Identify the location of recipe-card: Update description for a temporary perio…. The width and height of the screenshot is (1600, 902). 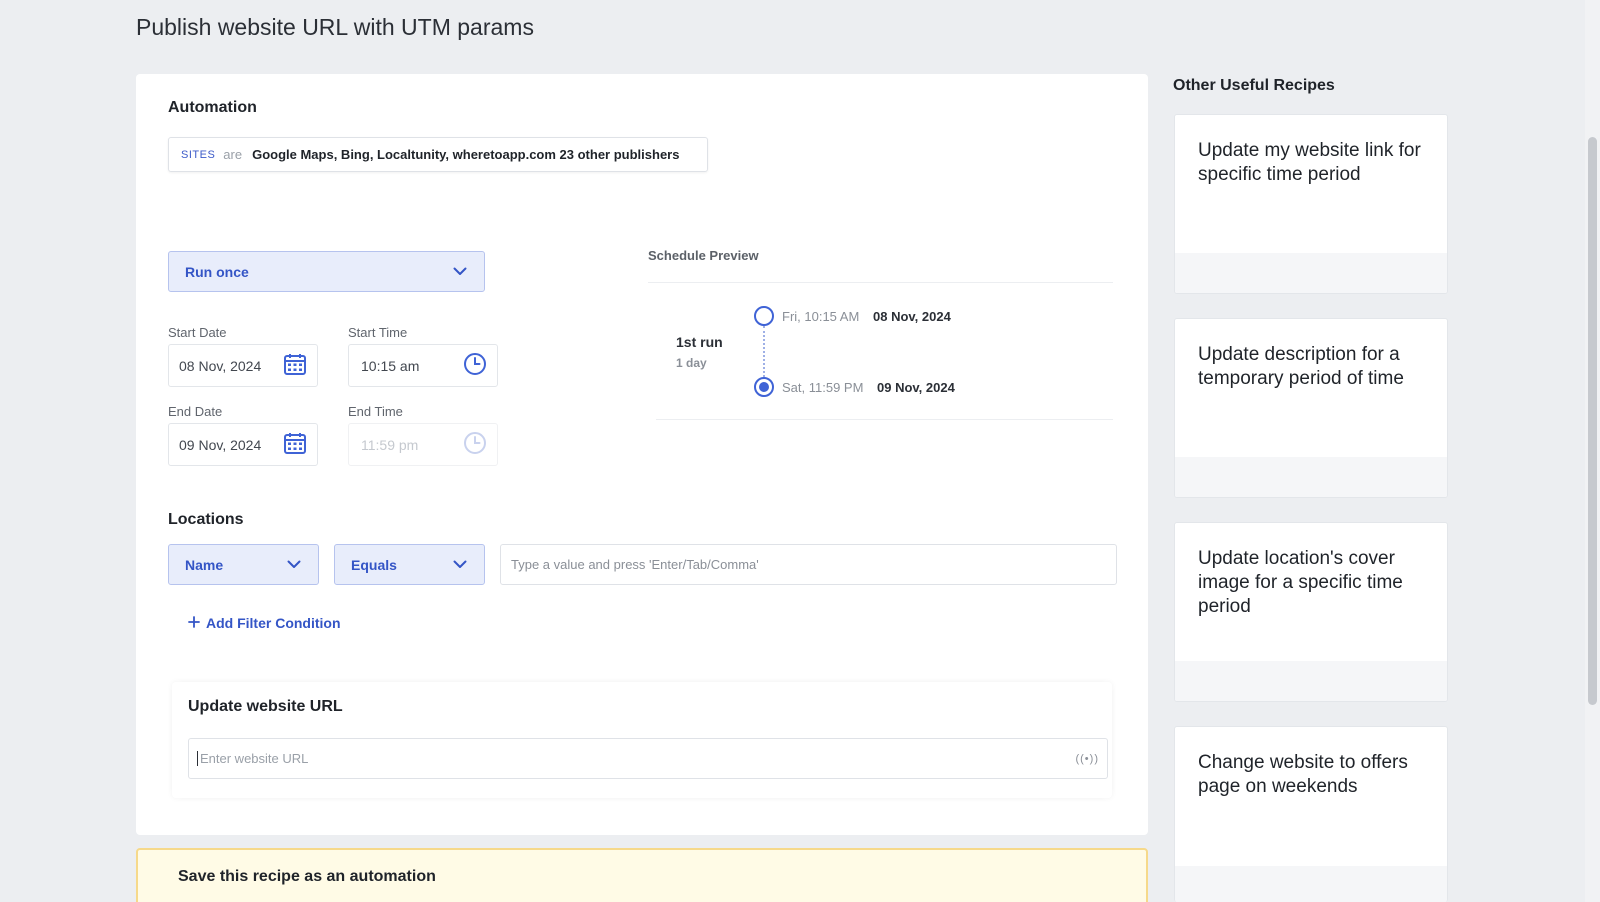
(1311, 408).